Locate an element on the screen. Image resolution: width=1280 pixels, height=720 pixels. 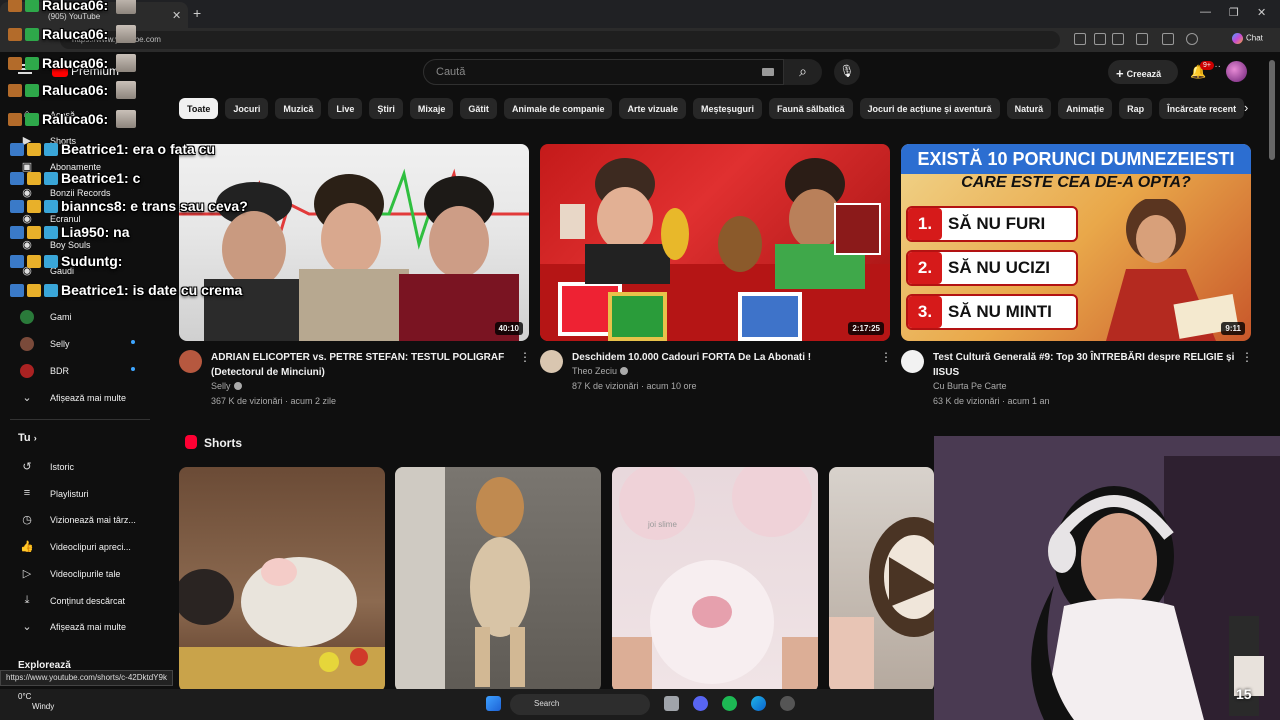
sidebar-item-label: BDR is located at coordinates (60, 371).